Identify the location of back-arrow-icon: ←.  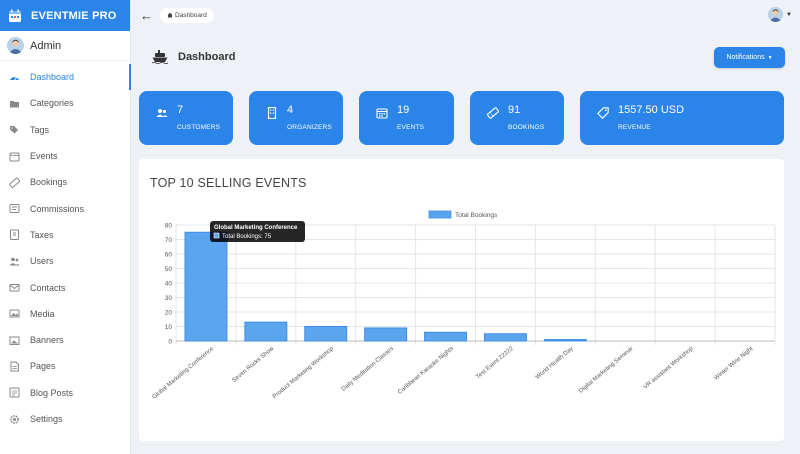
(147, 15).